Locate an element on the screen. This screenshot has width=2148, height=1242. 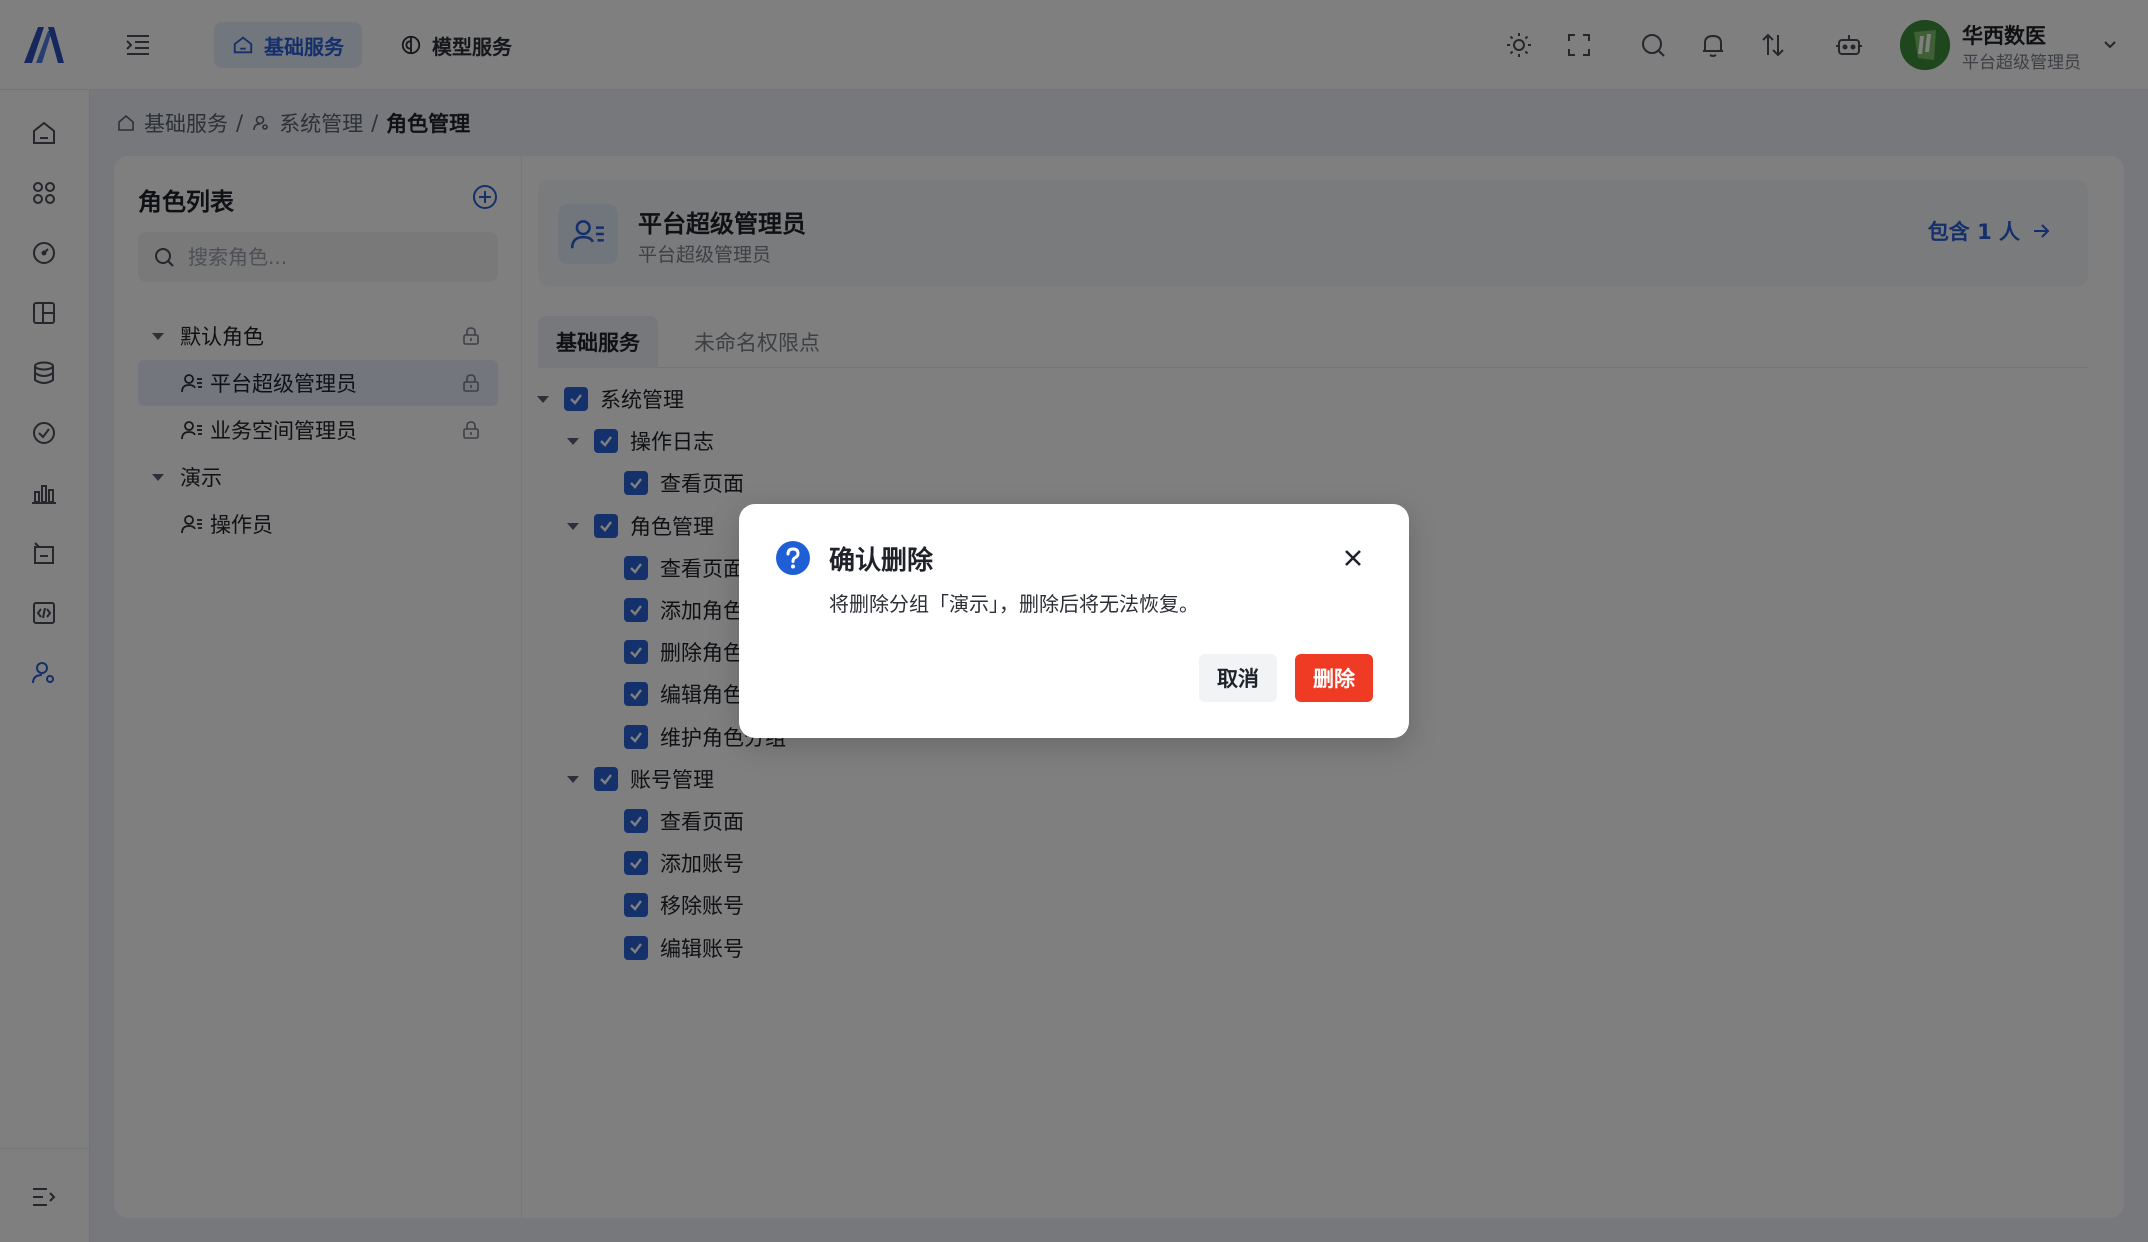
delete-button: 删除 is located at coordinates (1334, 678).